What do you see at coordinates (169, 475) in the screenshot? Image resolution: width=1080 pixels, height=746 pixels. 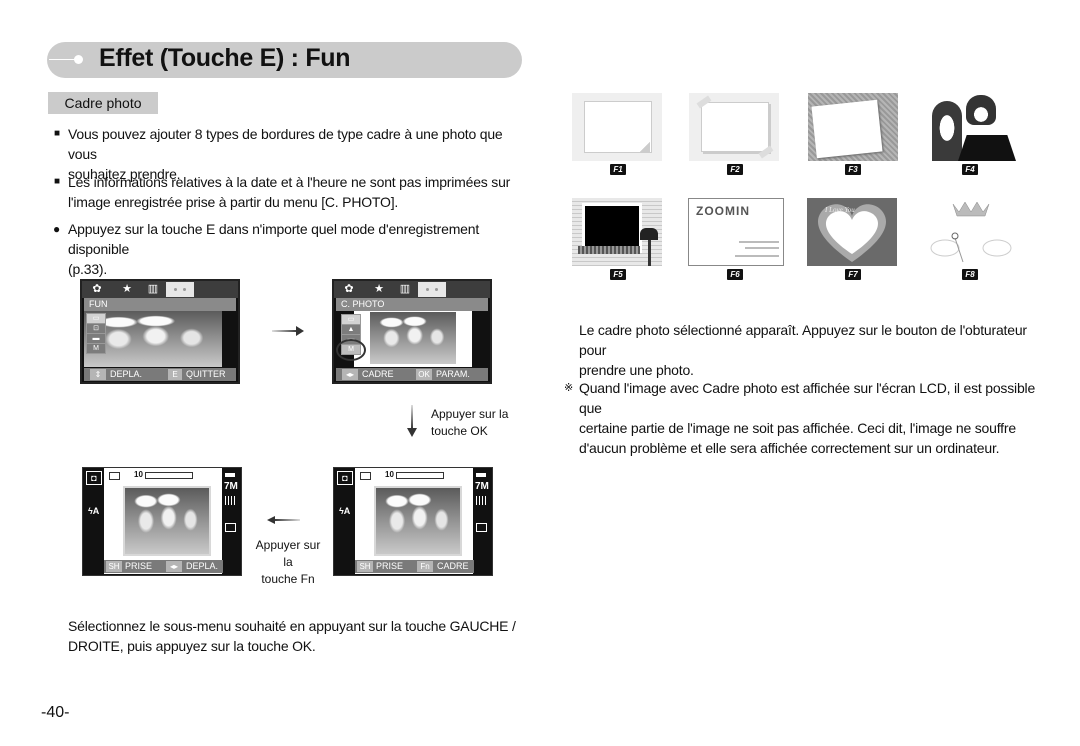 I see `zoom-bar` at bounding box center [169, 475].